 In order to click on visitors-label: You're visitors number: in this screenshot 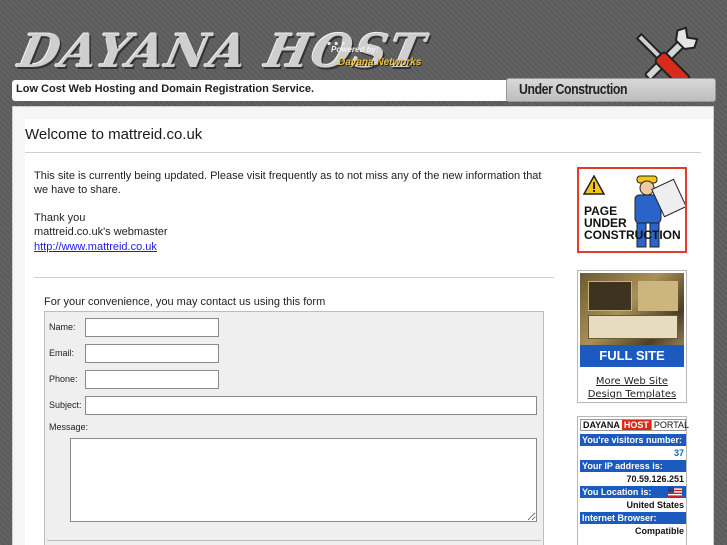, I will do `click(633, 440)`.